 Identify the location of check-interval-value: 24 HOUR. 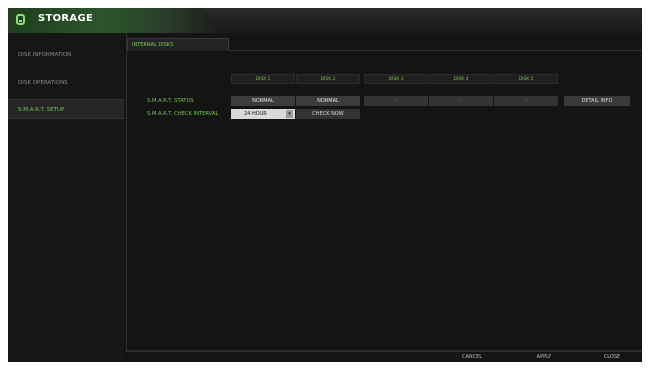
(255, 114).